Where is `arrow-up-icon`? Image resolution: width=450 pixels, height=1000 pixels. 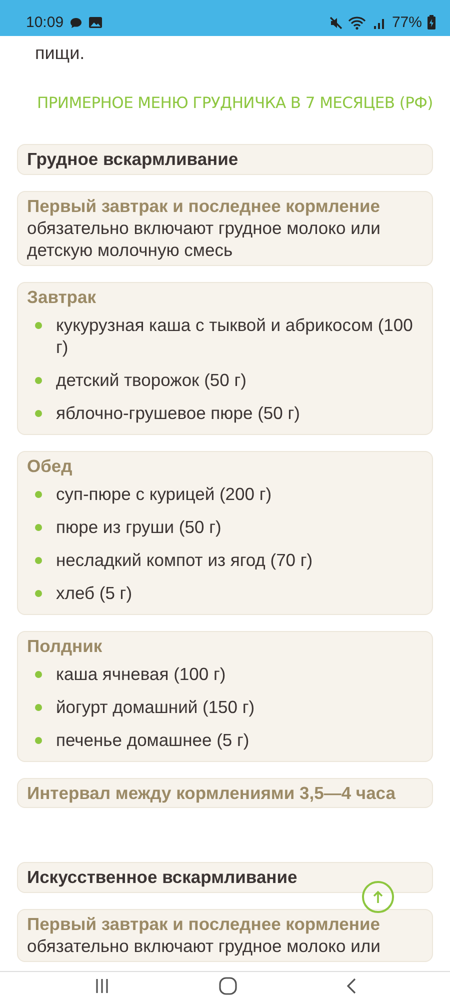
arrow-up-icon is located at coordinates (378, 897).